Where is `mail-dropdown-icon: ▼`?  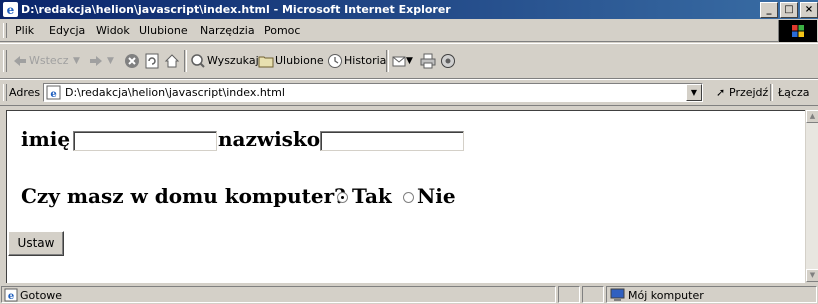 mail-dropdown-icon: ▼ is located at coordinates (409, 61).